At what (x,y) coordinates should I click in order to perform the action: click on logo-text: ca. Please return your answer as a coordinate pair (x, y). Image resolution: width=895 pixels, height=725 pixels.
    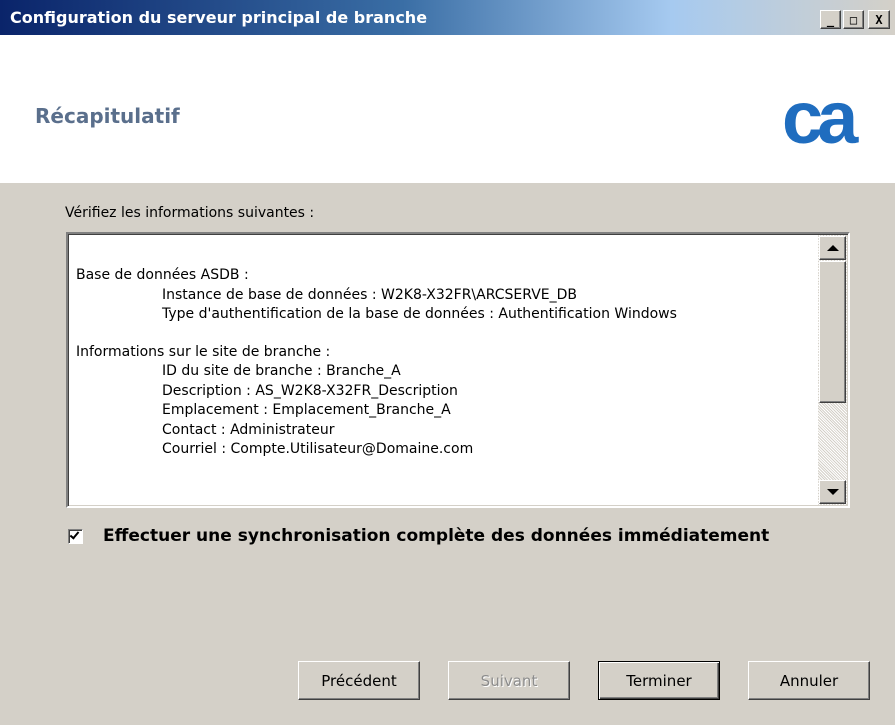
    Looking at the image, I should click on (820, 118).